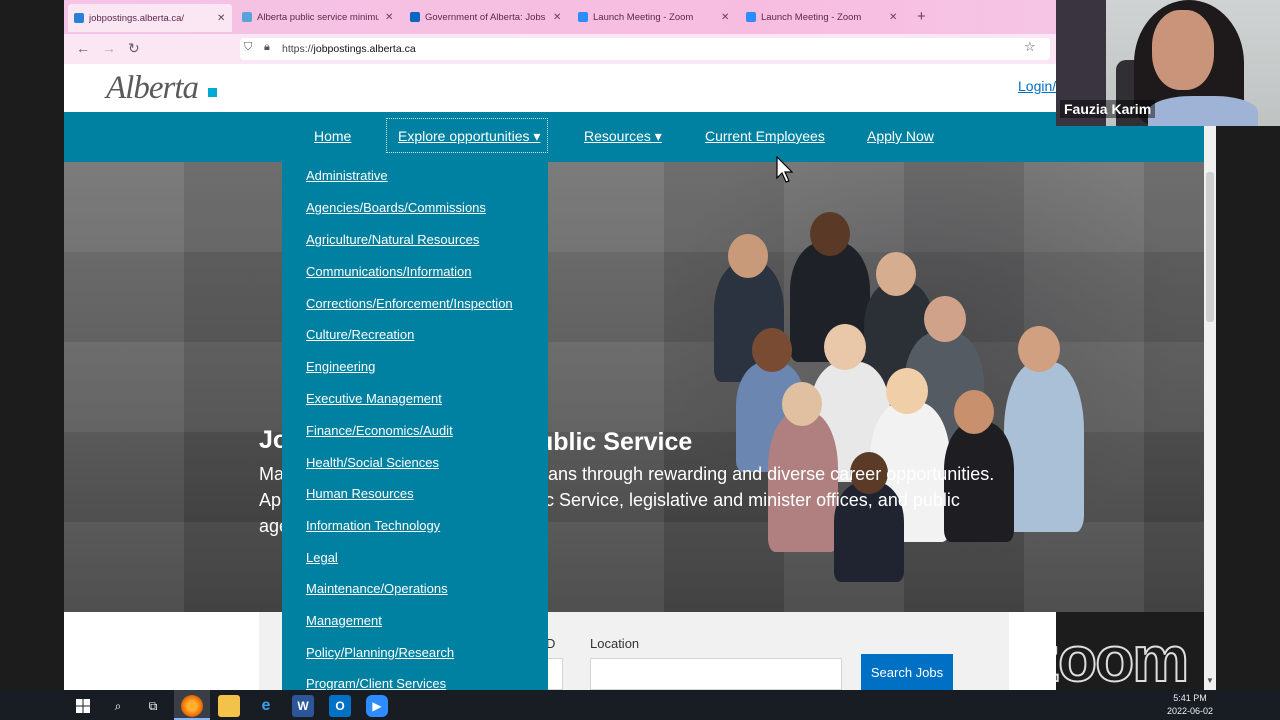 This screenshot has height=720, width=1280. I want to click on system-clock: 5:41 PM 2022-06-02, so click(1190, 705).